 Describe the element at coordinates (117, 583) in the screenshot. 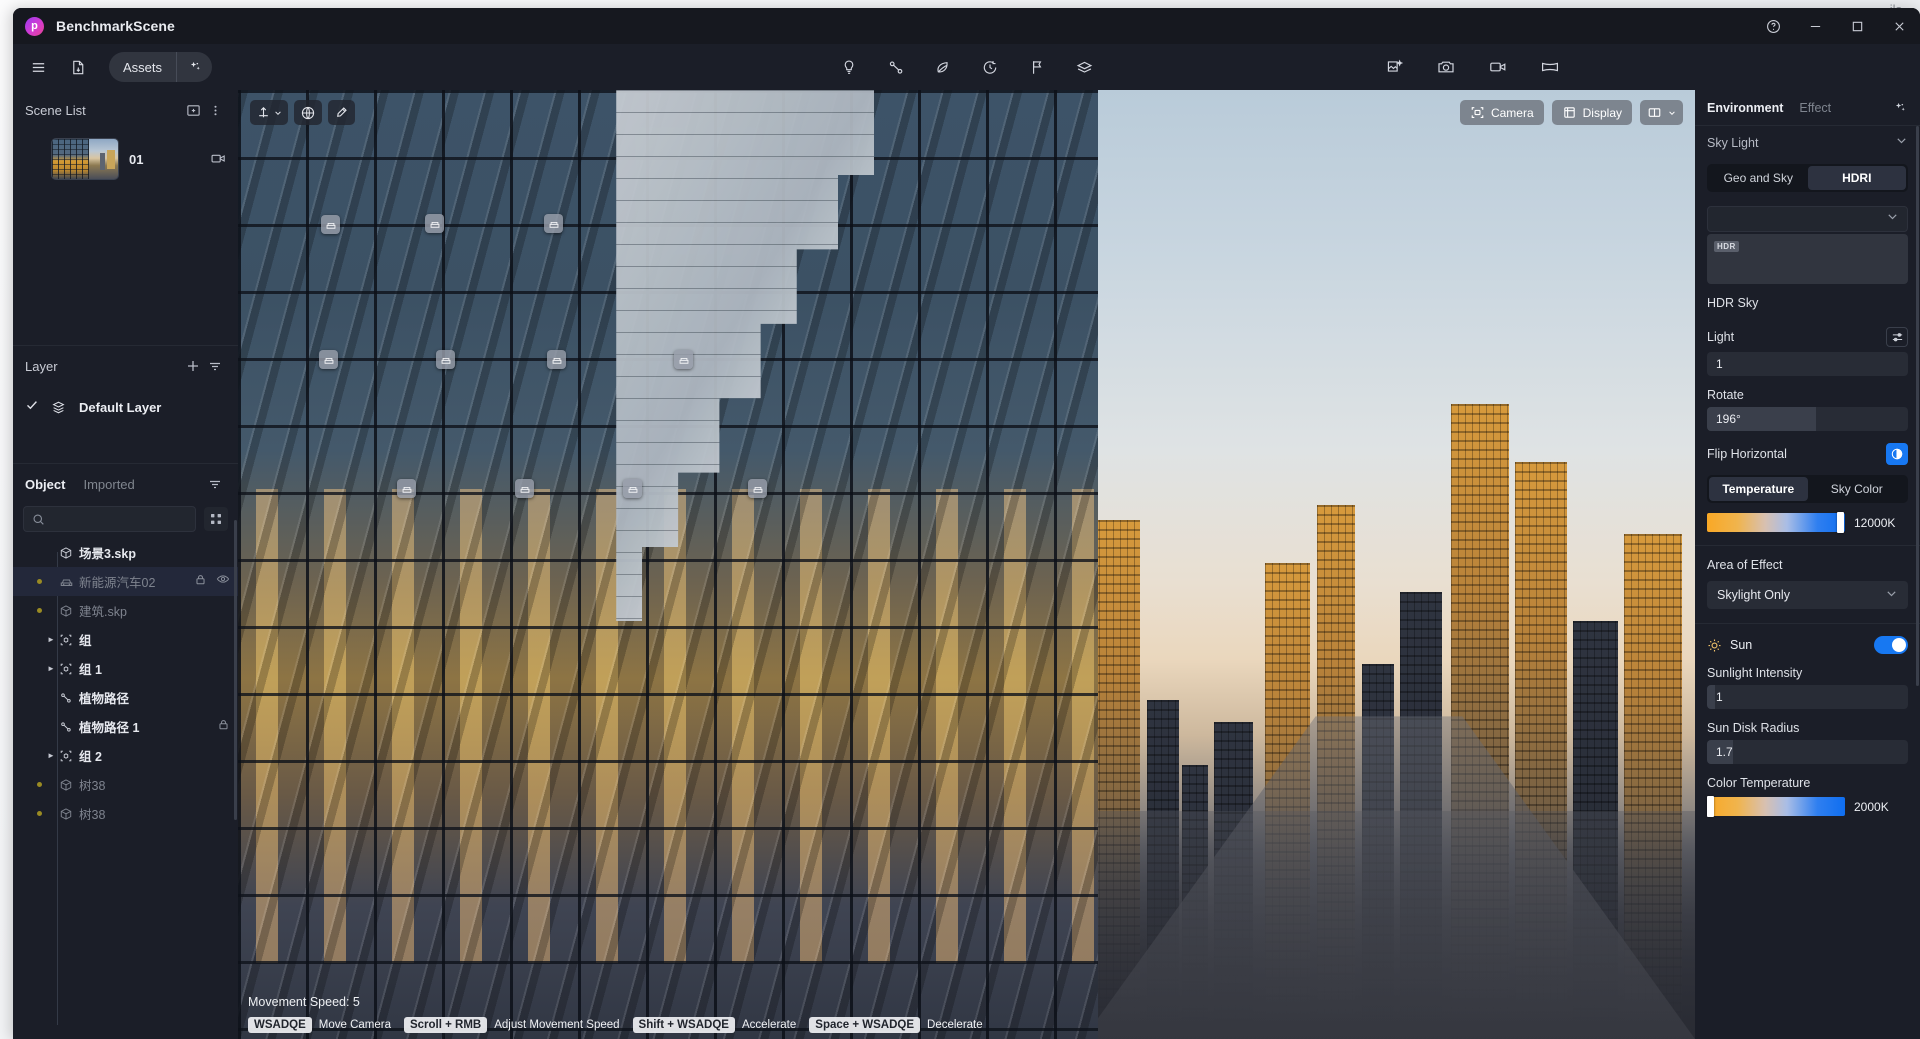

I see `tree-item-label: 新能源汽车02` at that location.